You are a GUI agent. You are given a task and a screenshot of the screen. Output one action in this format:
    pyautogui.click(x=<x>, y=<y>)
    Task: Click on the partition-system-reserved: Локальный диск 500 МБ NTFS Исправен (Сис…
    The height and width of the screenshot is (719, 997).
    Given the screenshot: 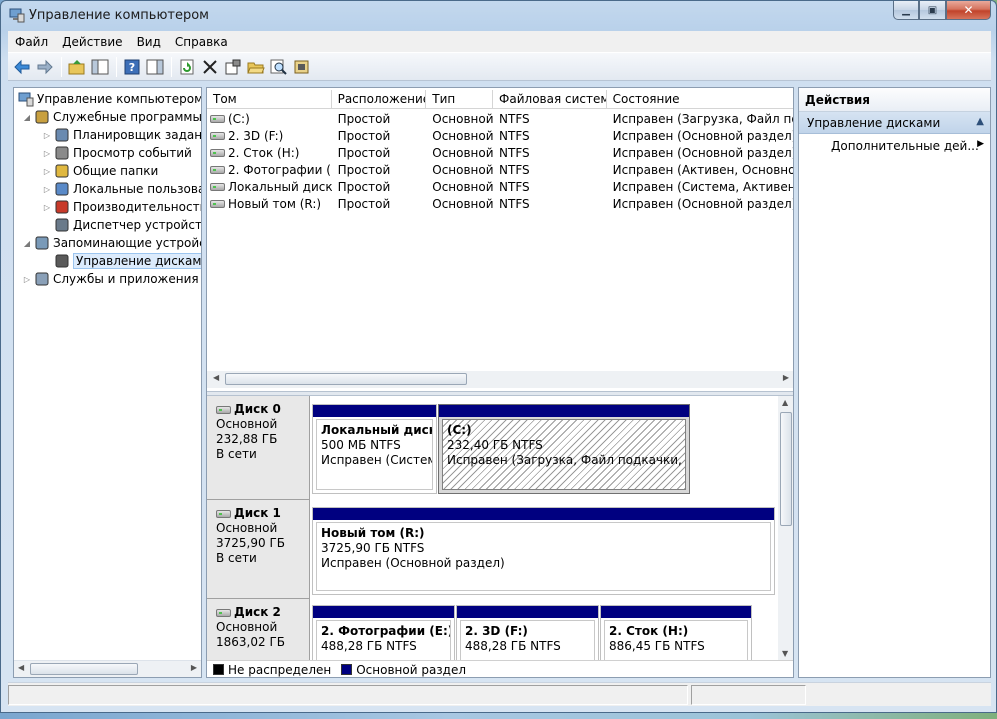 What is the action you would take?
    pyautogui.click(x=374, y=449)
    